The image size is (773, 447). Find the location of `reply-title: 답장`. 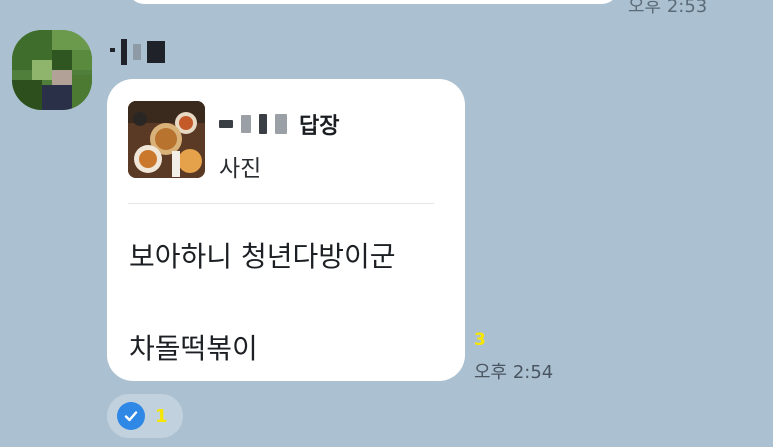

reply-title: 답장 is located at coordinates (319, 126).